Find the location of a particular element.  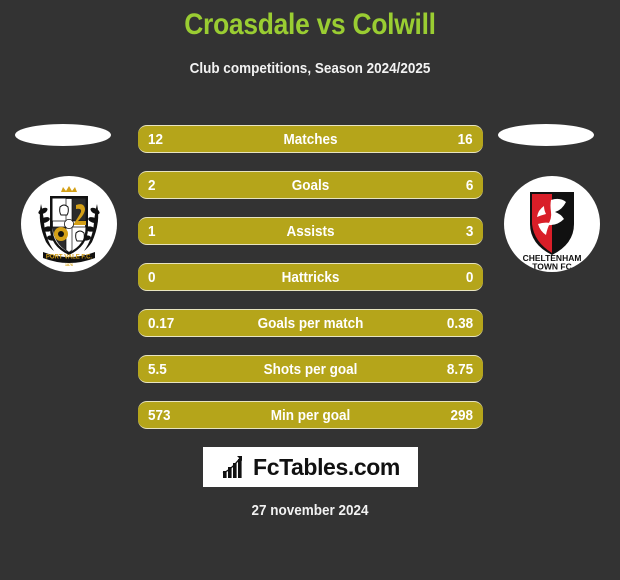

stat-away-value: 16 is located at coordinates (465, 139).